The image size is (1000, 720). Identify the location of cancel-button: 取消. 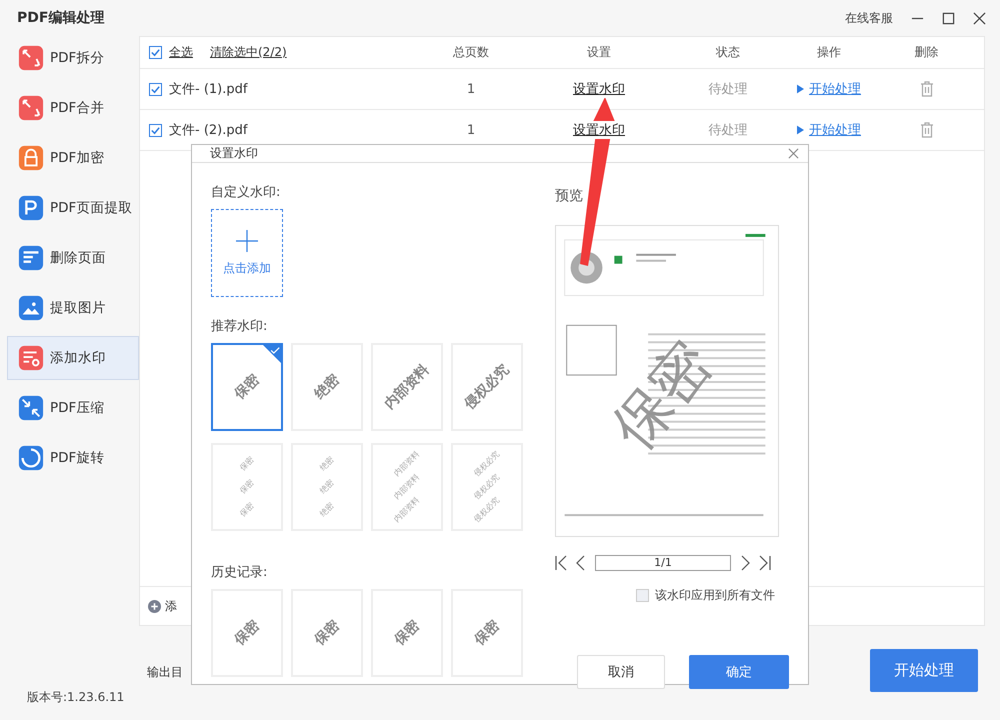
(621, 672).